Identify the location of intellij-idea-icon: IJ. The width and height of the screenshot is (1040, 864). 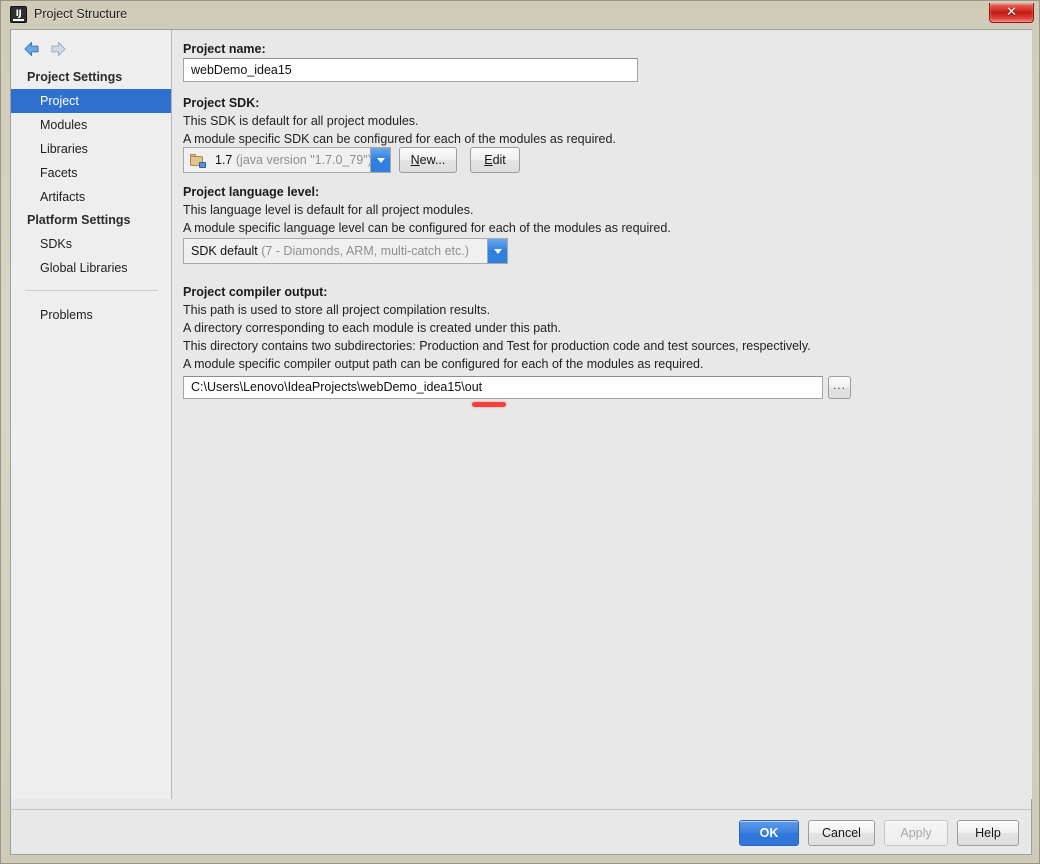
(18, 14).